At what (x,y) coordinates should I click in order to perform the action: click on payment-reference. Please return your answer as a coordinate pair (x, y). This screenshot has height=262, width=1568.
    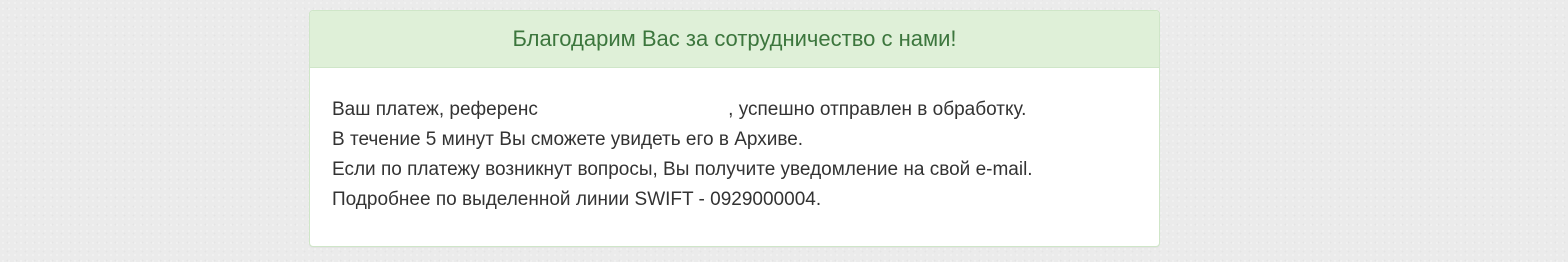
    Looking at the image, I should click on (635, 110).